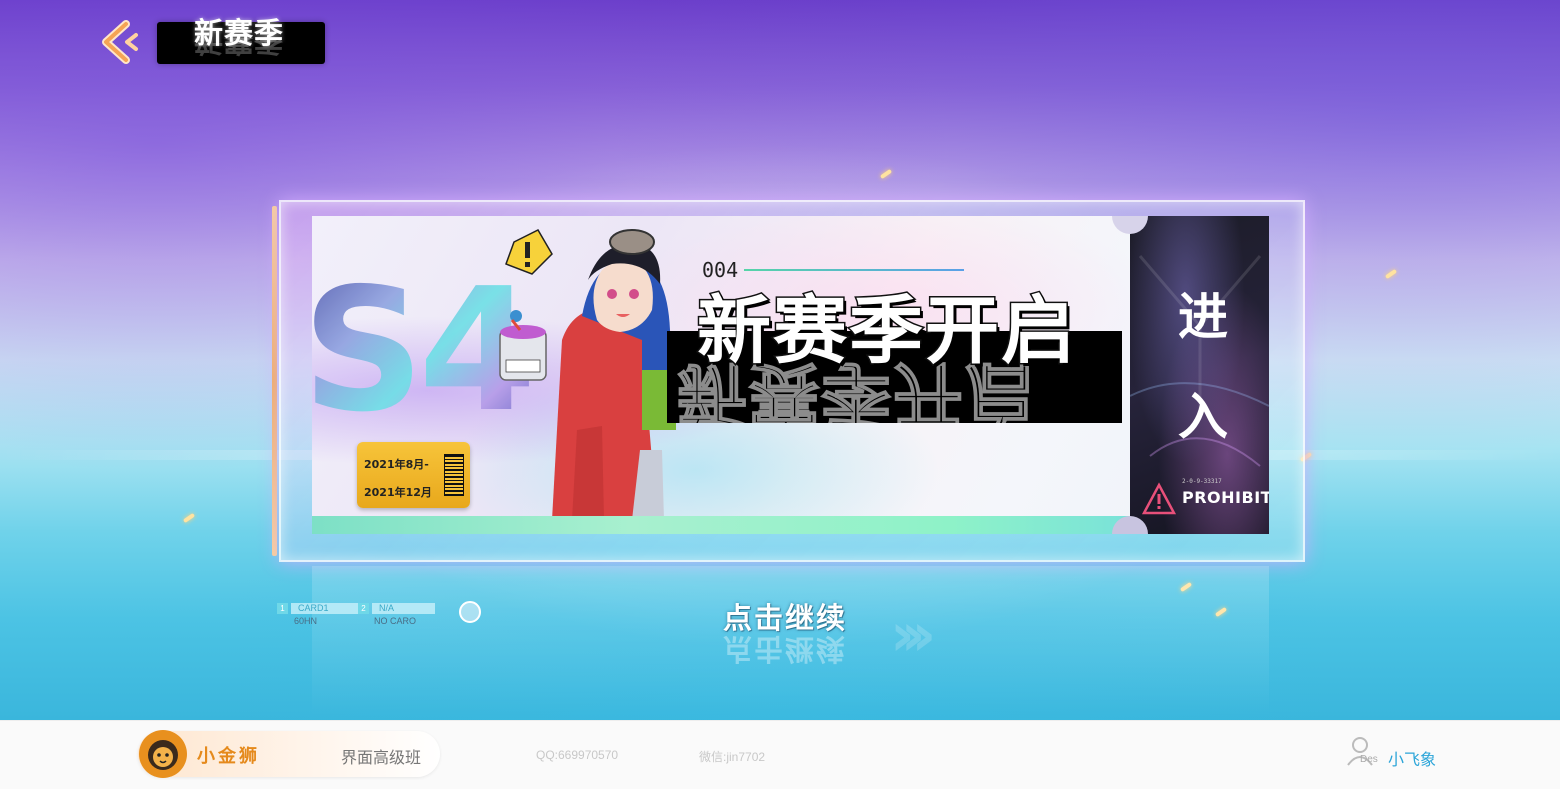  Describe the element at coordinates (328, 608) in the screenshot. I see `slot1-label: CARD1` at that location.